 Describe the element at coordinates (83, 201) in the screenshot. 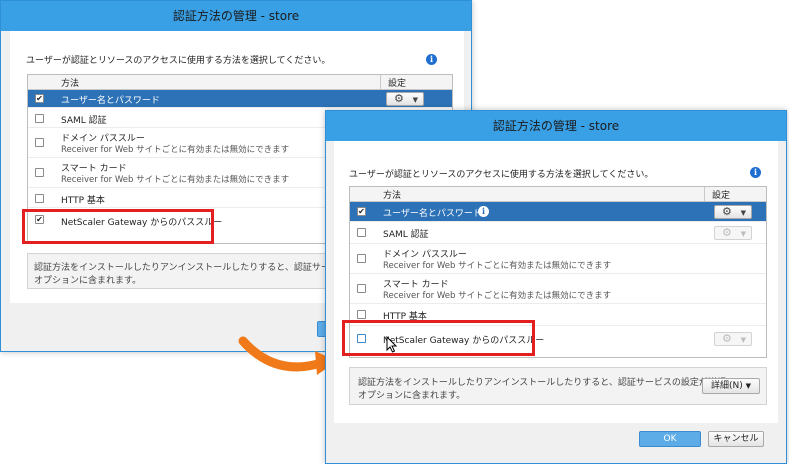

I see `back-row-http-label: HTTP 基本` at that location.